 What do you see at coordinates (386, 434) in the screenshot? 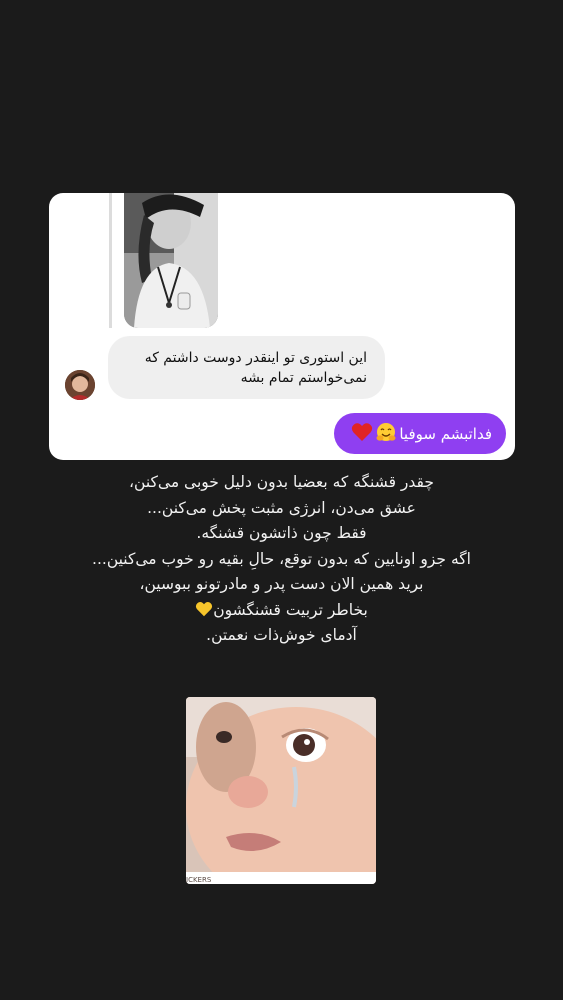
I see `hugging-face-emoji` at bounding box center [386, 434].